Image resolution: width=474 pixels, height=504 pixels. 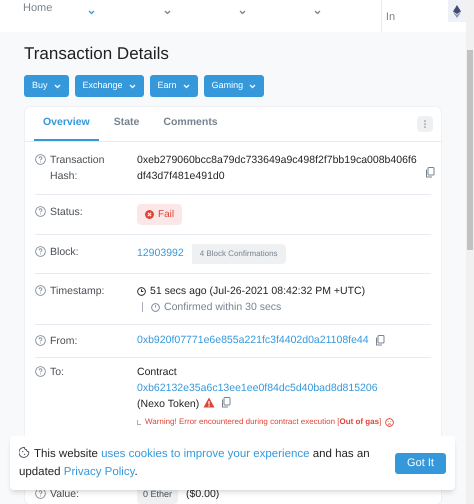 What do you see at coordinates (37, 8) in the screenshot?
I see `nav-link: Home` at bounding box center [37, 8].